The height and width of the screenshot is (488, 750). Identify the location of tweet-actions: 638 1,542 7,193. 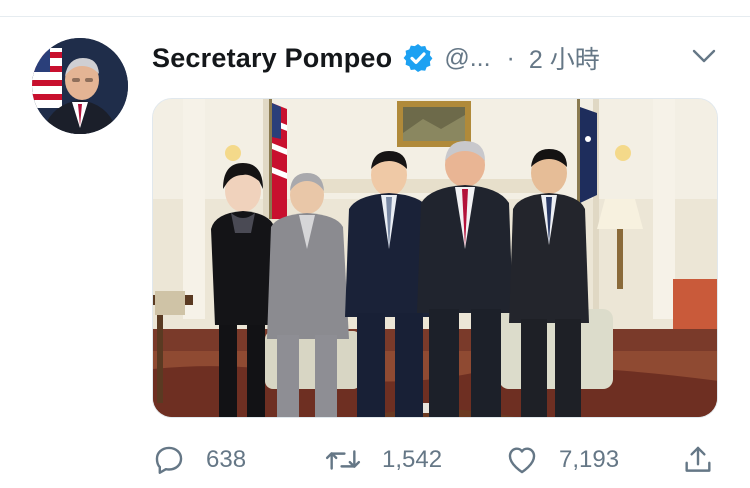
(375, 460).